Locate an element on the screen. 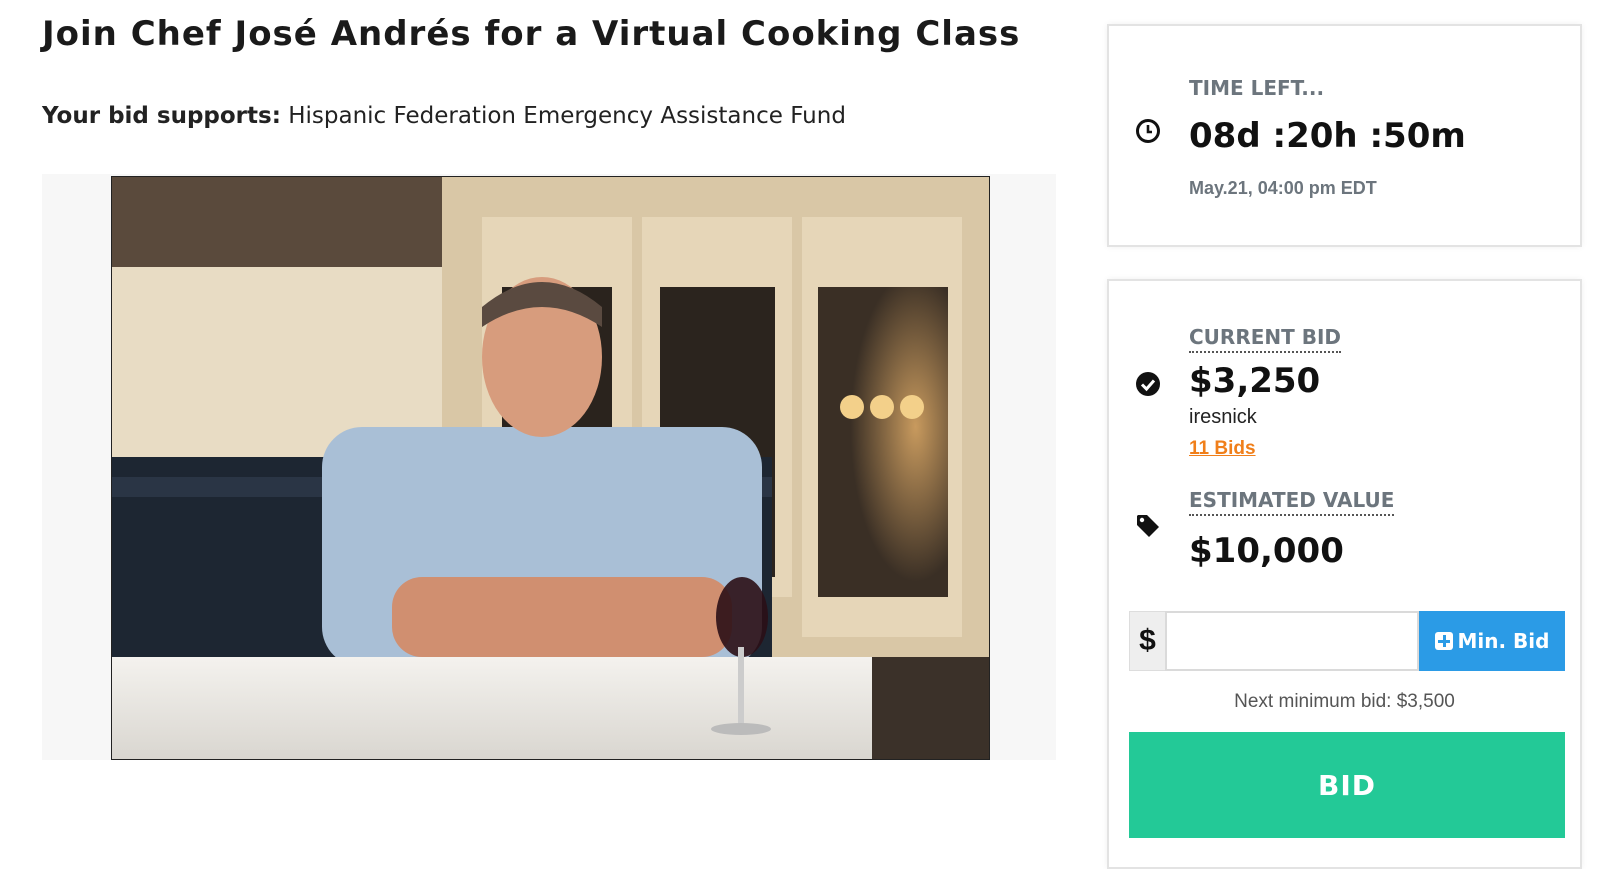 This screenshot has height=869, width=1600. next-minimum-bid: Next minimum bid: $3,500 is located at coordinates (1344, 701).